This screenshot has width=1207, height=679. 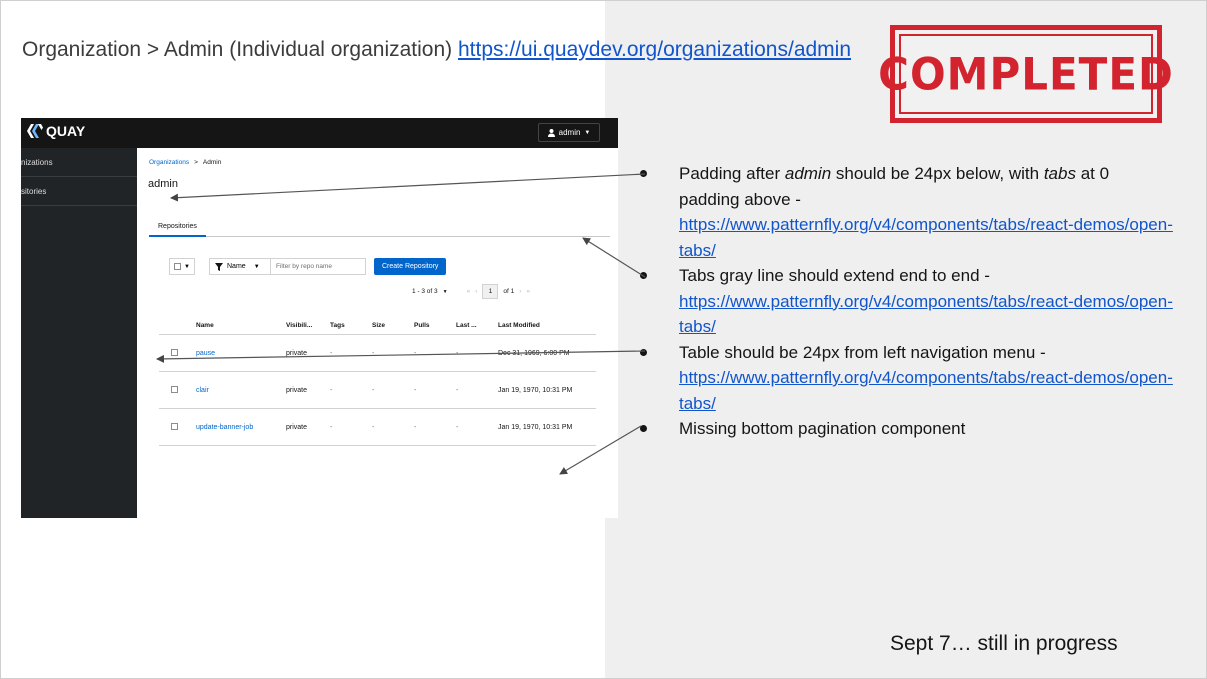 I want to click on create-repository-button: Create Repository, so click(x=410, y=266).